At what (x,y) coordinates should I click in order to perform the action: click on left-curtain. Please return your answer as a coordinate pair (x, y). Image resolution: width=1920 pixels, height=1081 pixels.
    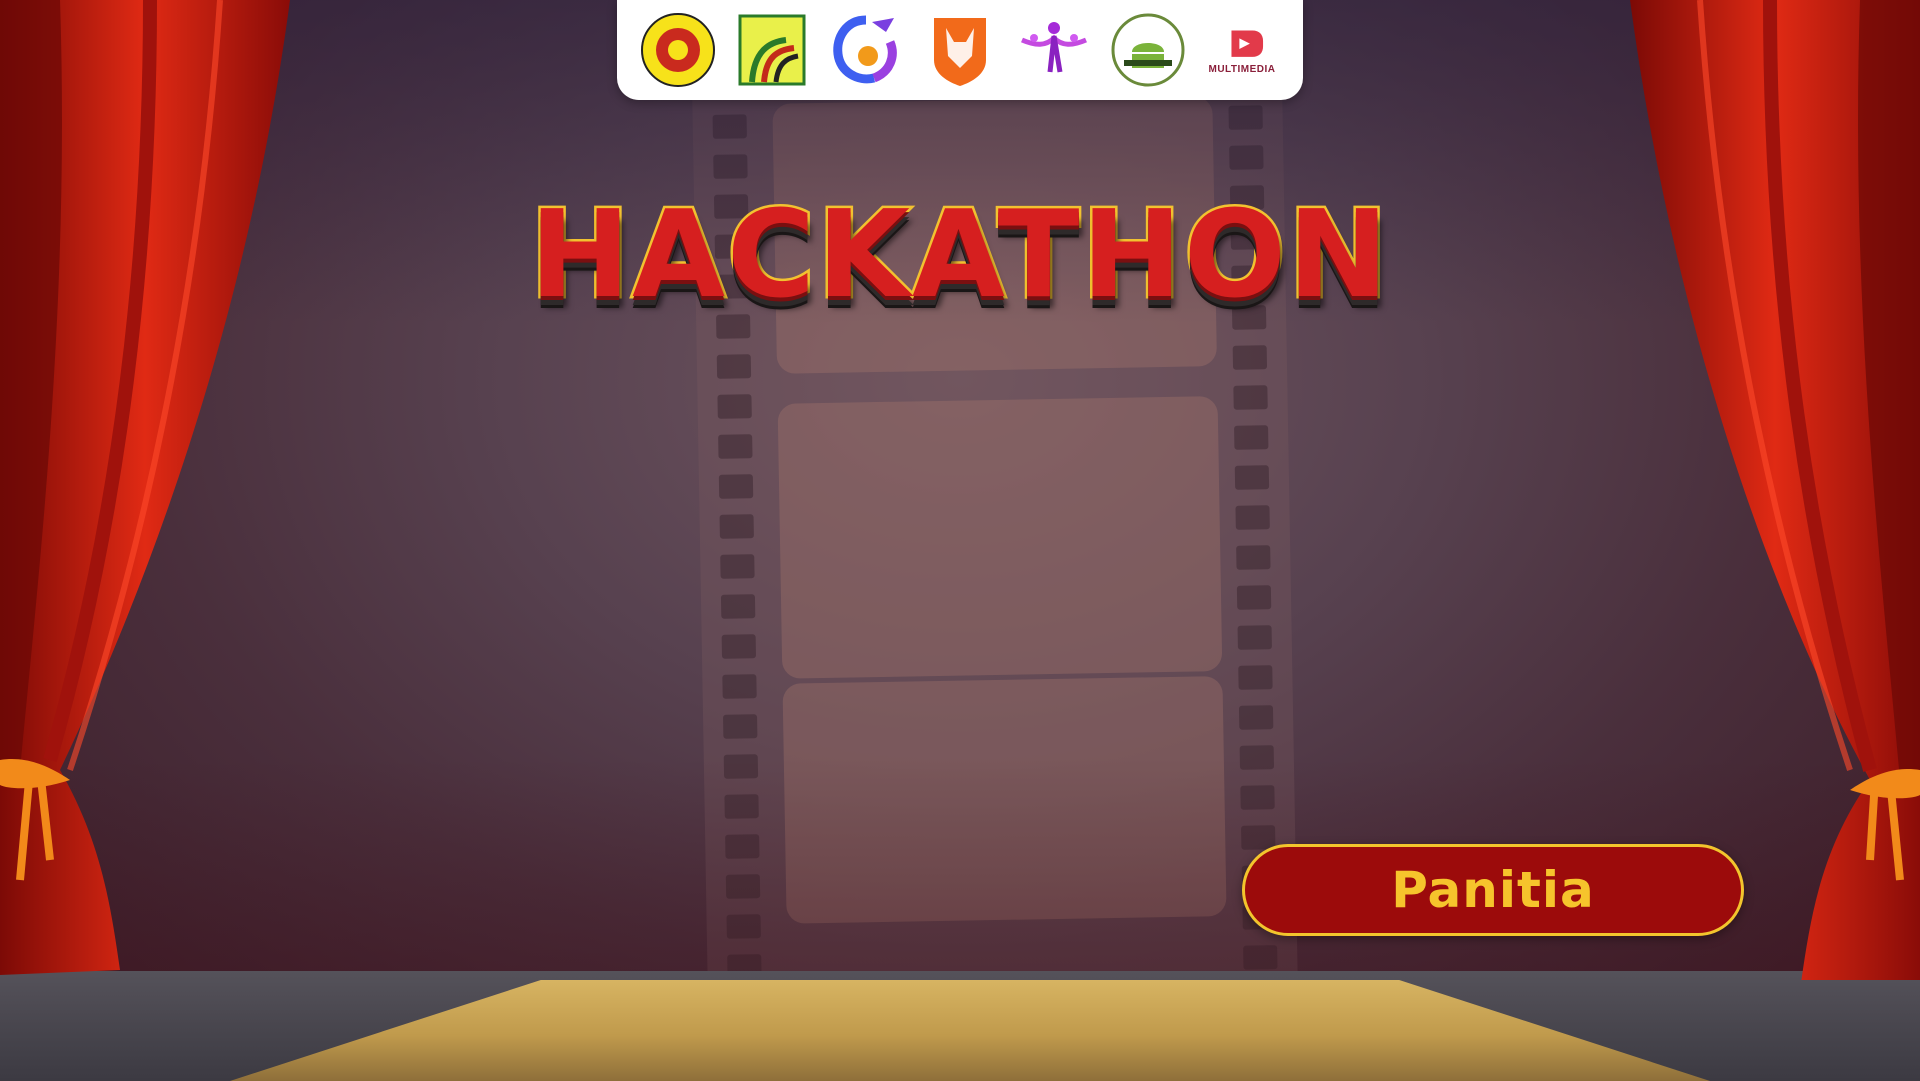
    Looking at the image, I should click on (150, 490).